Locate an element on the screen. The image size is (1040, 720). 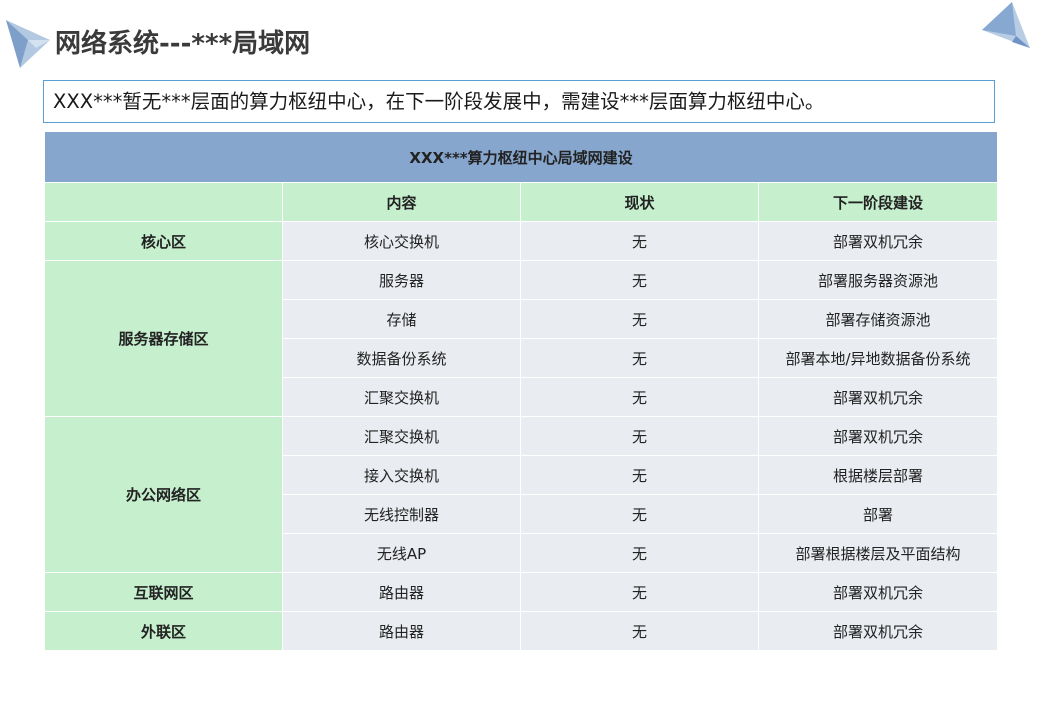
paper-plane-decoration-right-icon is located at coordinates (1006, 25).